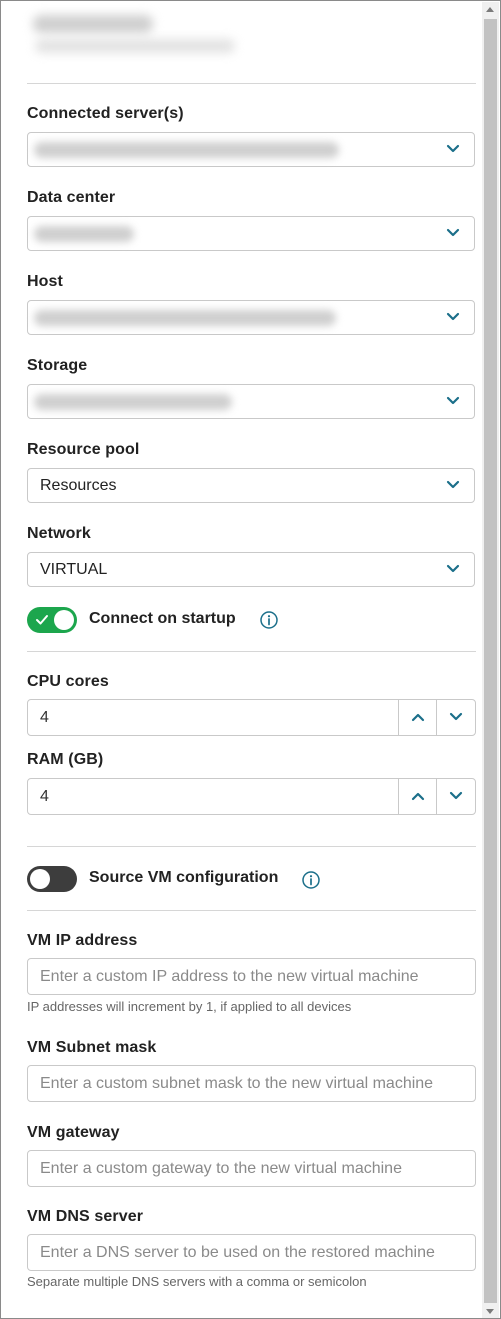  Describe the element at coordinates (42, 622) in the screenshot. I see `check-icon` at that location.